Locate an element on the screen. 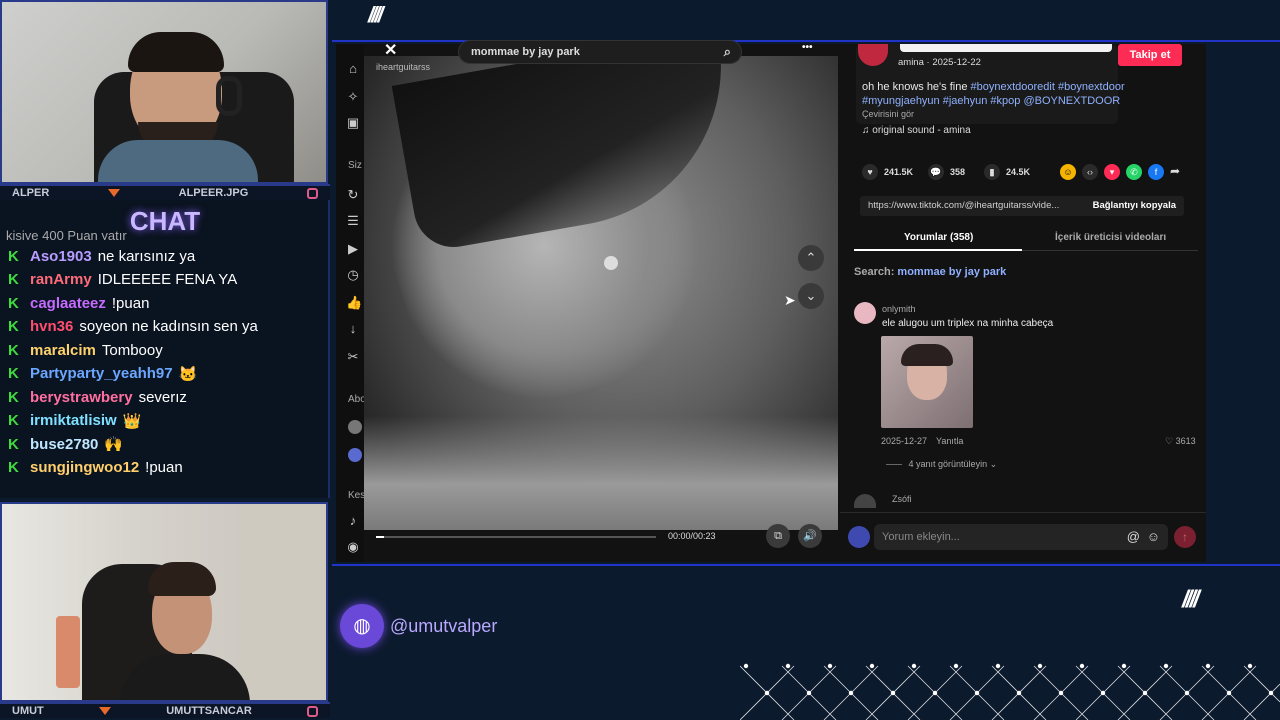 This screenshot has width=1280, height=720. comment-likes: ♡ 3613 is located at coordinates (1180, 441).